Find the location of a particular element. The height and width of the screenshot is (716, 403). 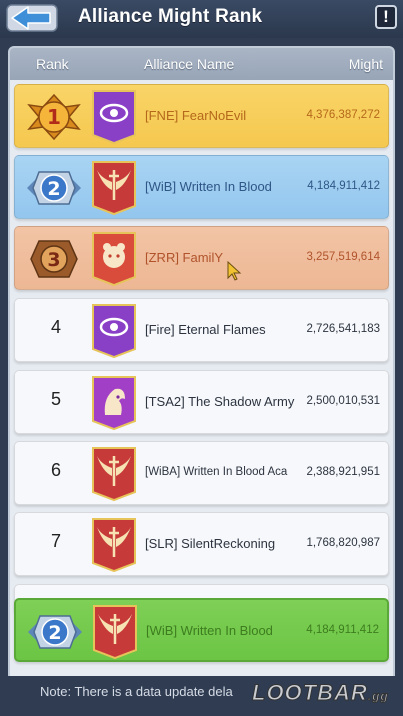

mouse-cursor-icon is located at coordinates (234, 270).